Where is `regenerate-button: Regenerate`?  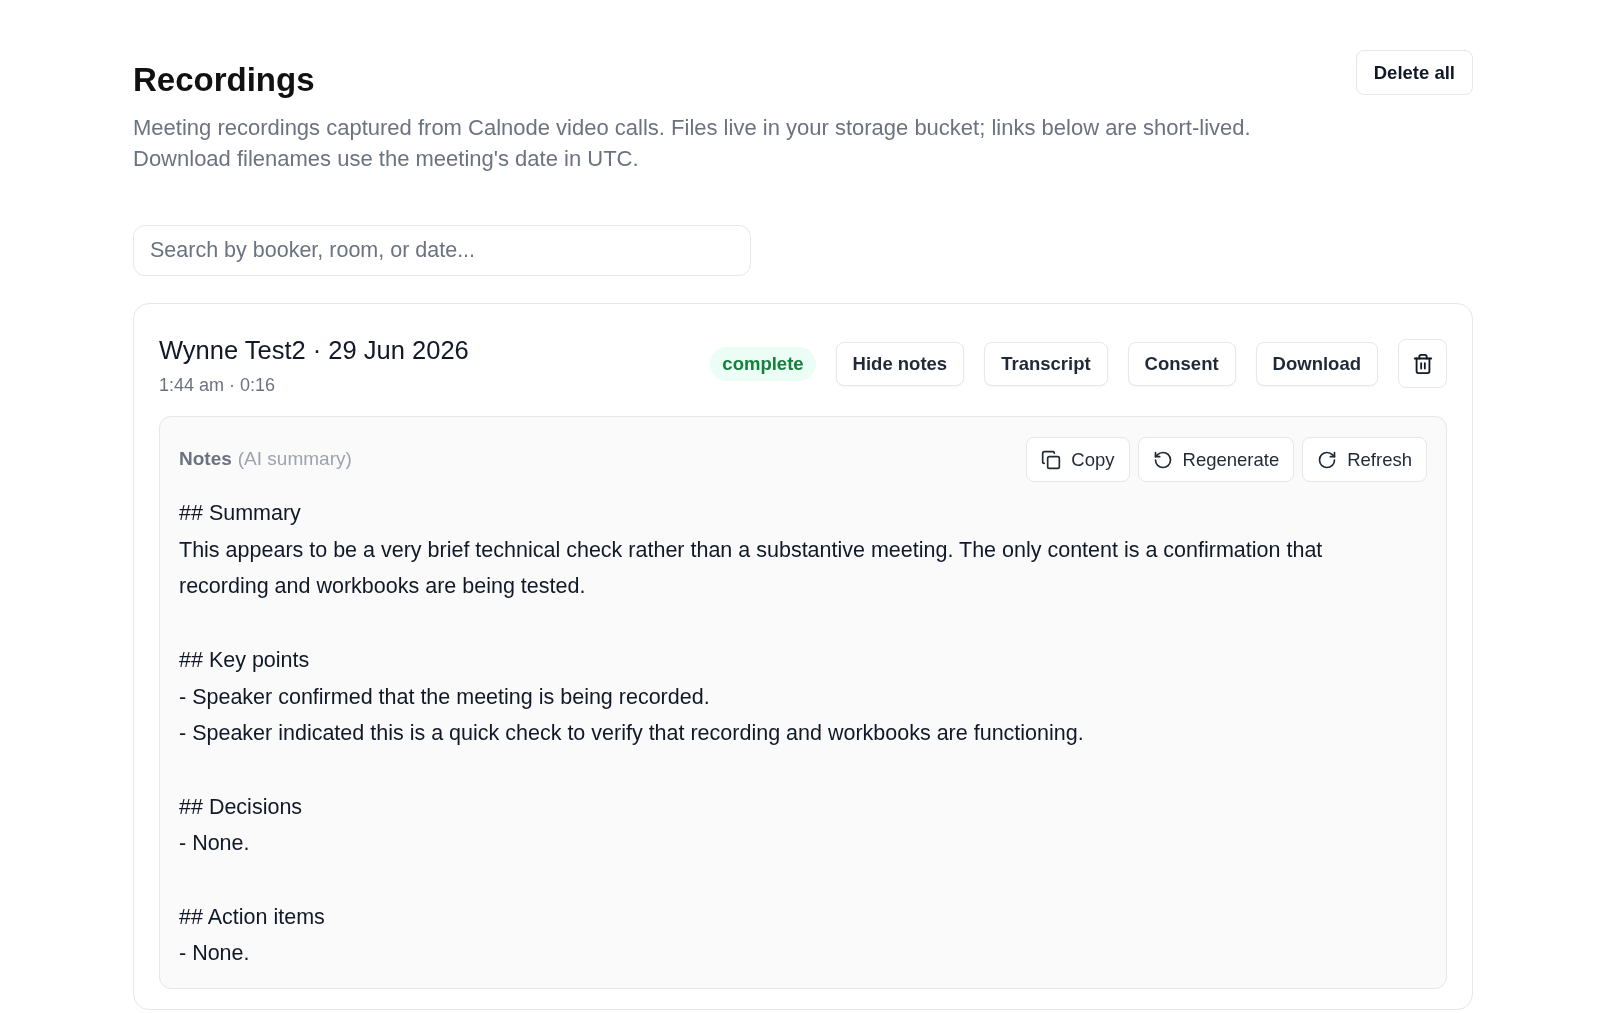
regenerate-button: Regenerate is located at coordinates (1216, 459).